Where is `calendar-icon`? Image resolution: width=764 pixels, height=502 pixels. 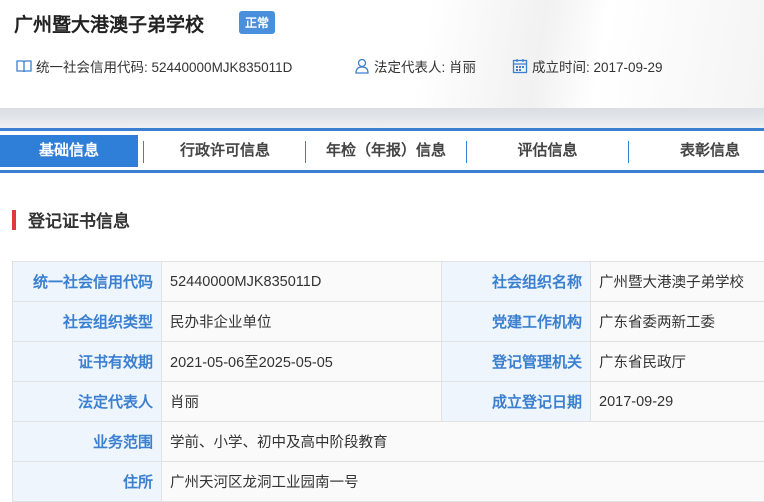 calendar-icon is located at coordinates (520, 66).